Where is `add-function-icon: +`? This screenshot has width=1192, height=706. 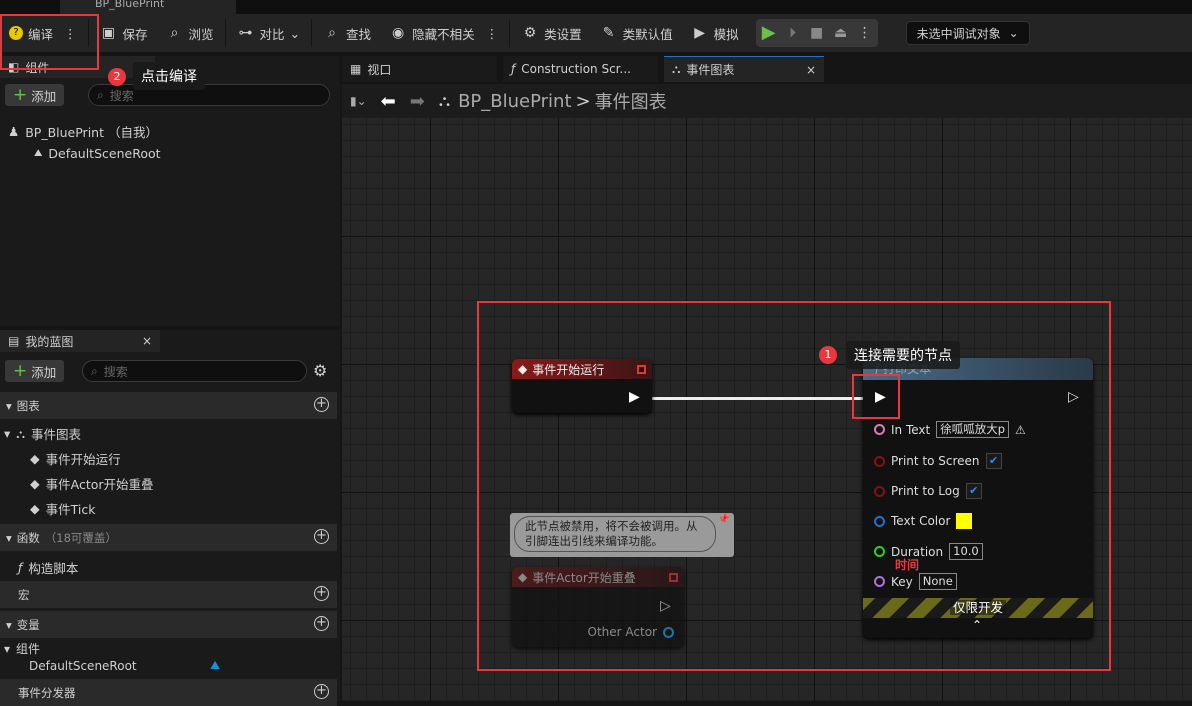
add-function-icon: + is located at coordinates (321, 536).